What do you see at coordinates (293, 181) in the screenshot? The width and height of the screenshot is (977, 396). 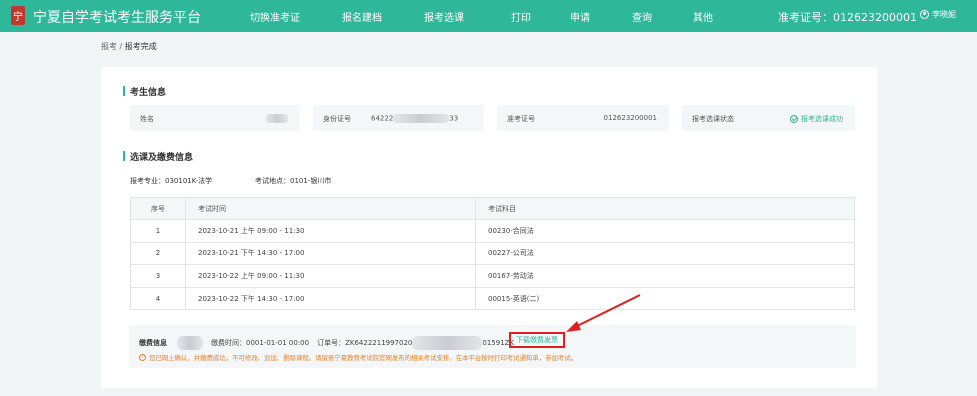 I see `location-text: 考试地点：0101-银川市` at bounding box center [293, 181].